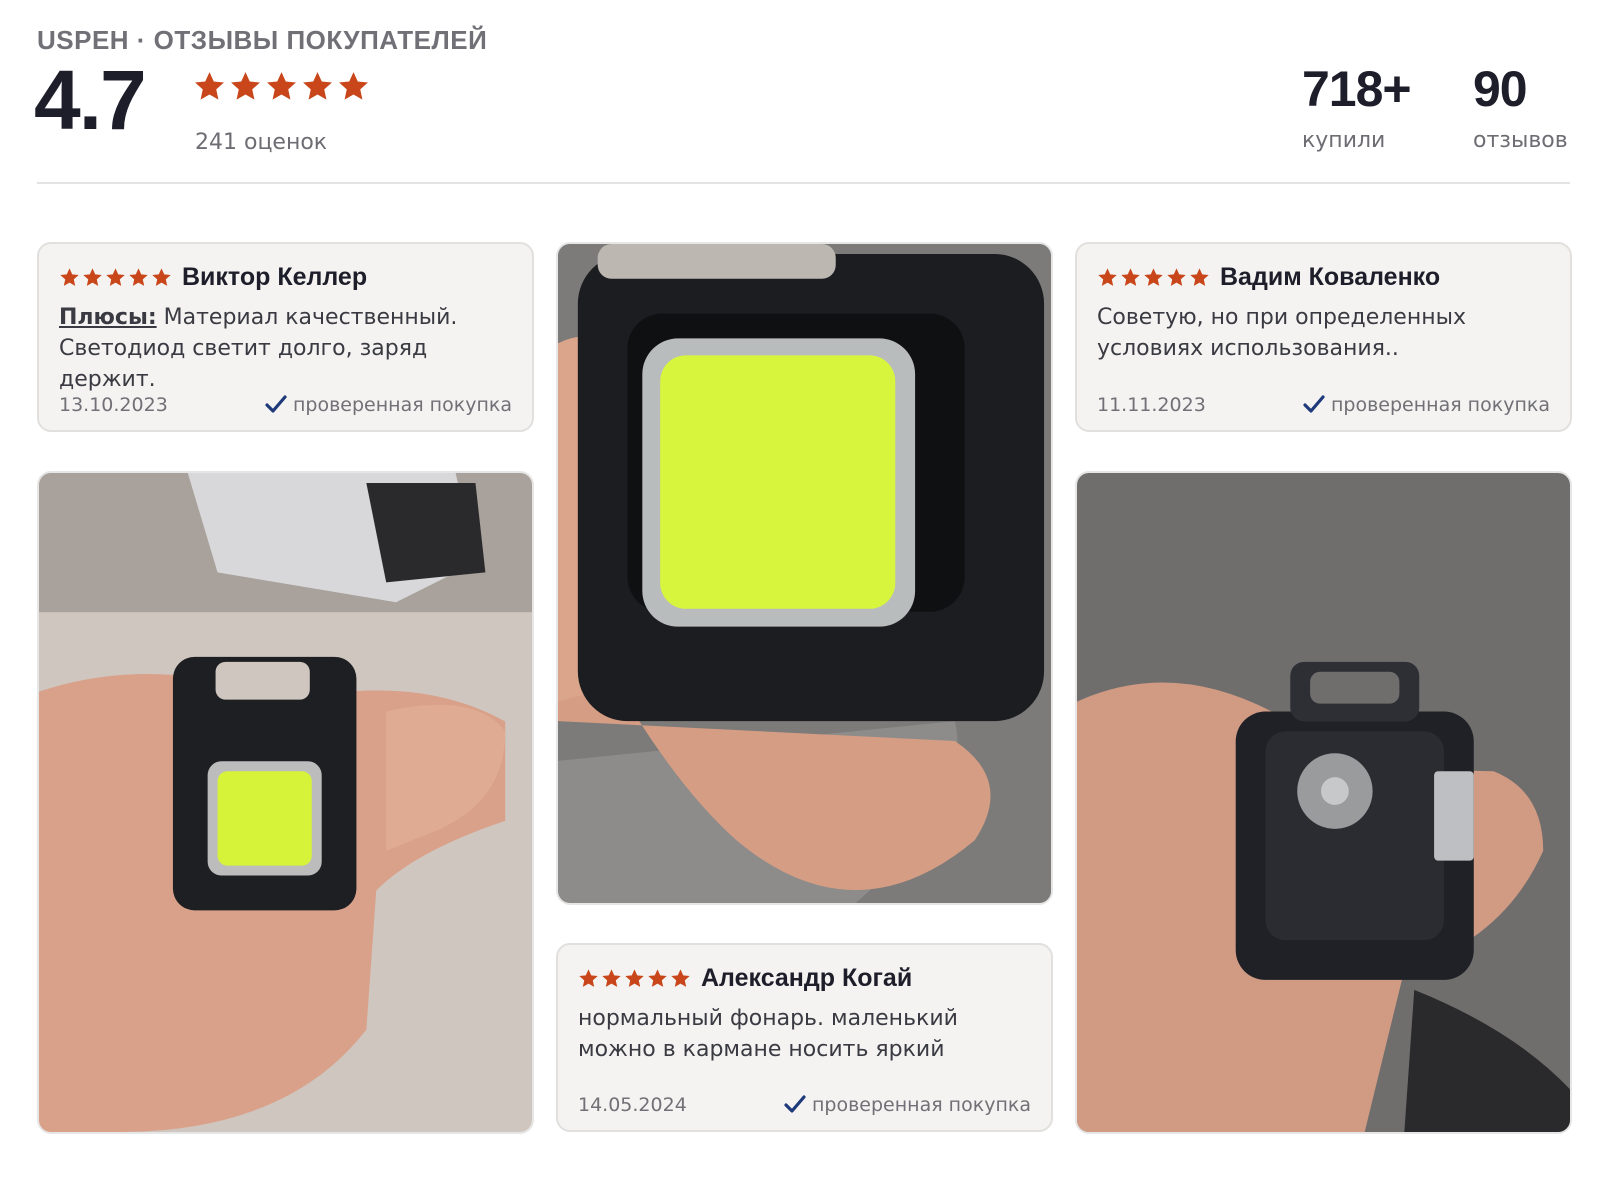 The image size is (1600, 1200). I want to click on stat-reviews: 90 отзывов, so click(1520, 108).